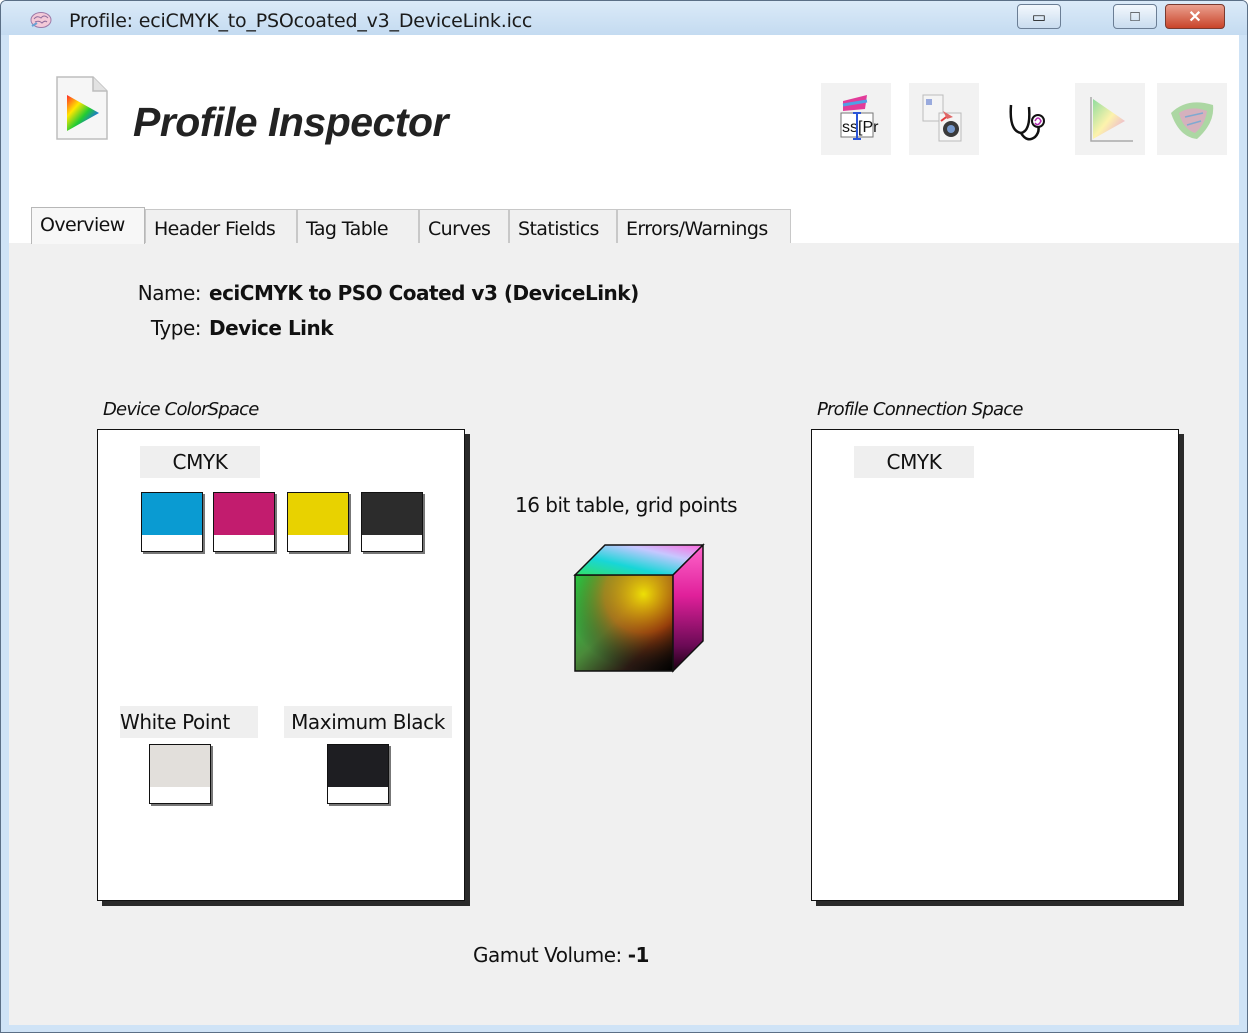  Describe the element at coordinates (244, 514) in the screenshot. I see `magenta-fill` at that location.